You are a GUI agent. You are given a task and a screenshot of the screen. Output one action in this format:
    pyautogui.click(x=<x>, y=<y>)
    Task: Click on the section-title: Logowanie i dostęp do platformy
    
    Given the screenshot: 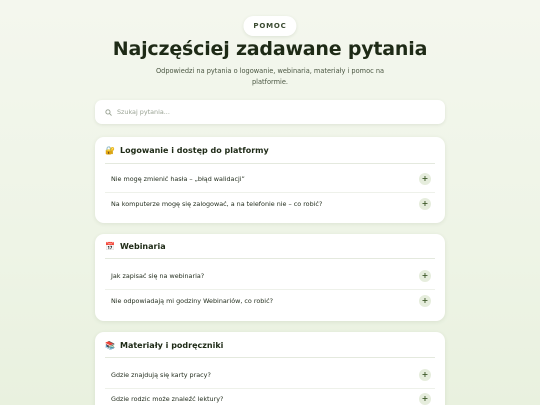 What is the action you would take?
    pyautogui.click(x=194, y=150)
    